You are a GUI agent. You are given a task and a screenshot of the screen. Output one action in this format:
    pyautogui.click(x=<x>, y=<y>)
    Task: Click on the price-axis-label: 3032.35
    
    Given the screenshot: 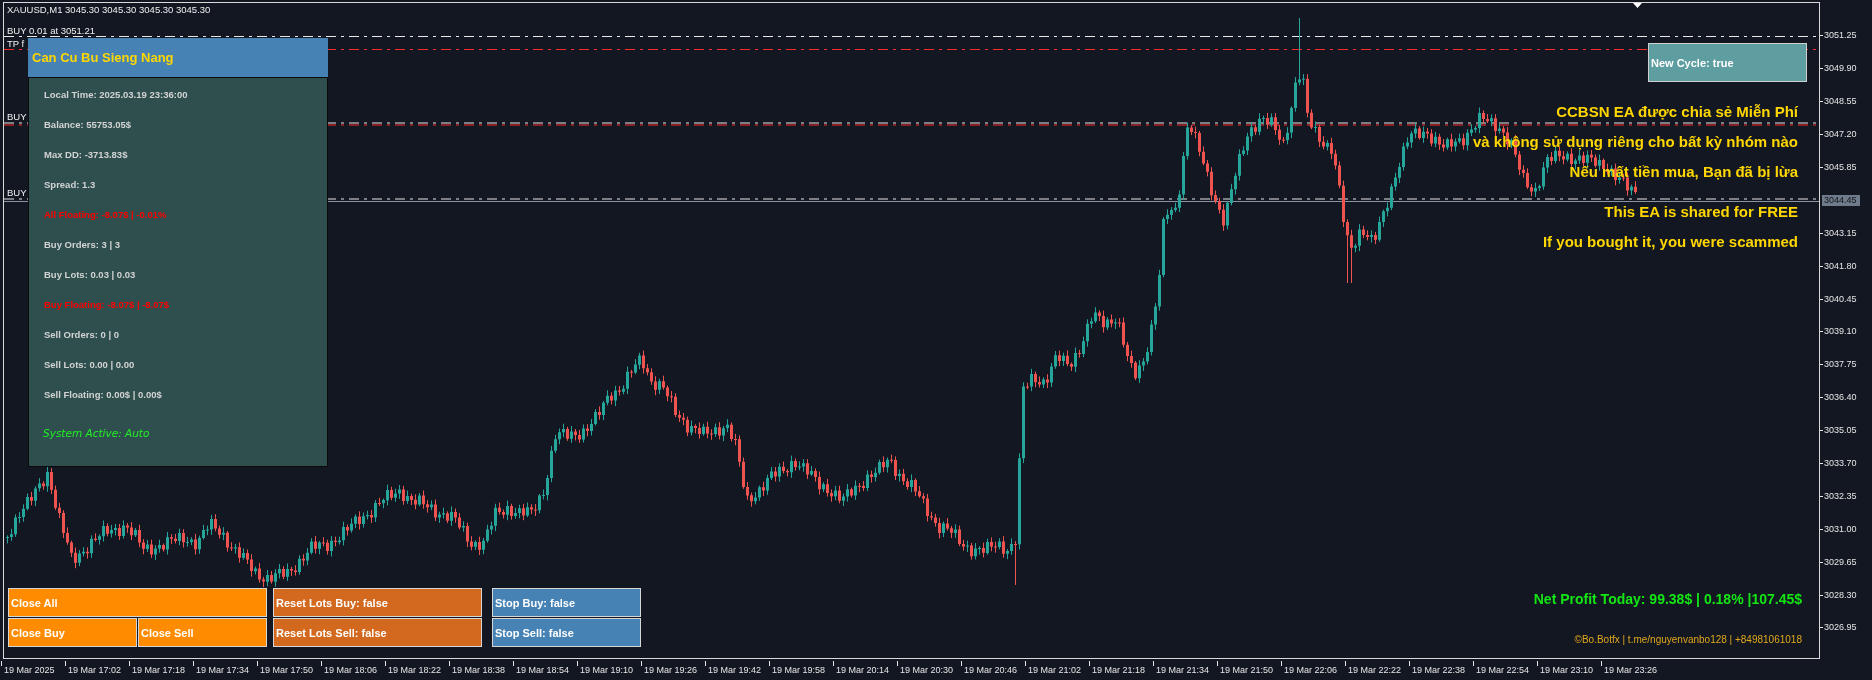 What is the action you would take?
    pyautogui.click(x=1838, y=496)
    